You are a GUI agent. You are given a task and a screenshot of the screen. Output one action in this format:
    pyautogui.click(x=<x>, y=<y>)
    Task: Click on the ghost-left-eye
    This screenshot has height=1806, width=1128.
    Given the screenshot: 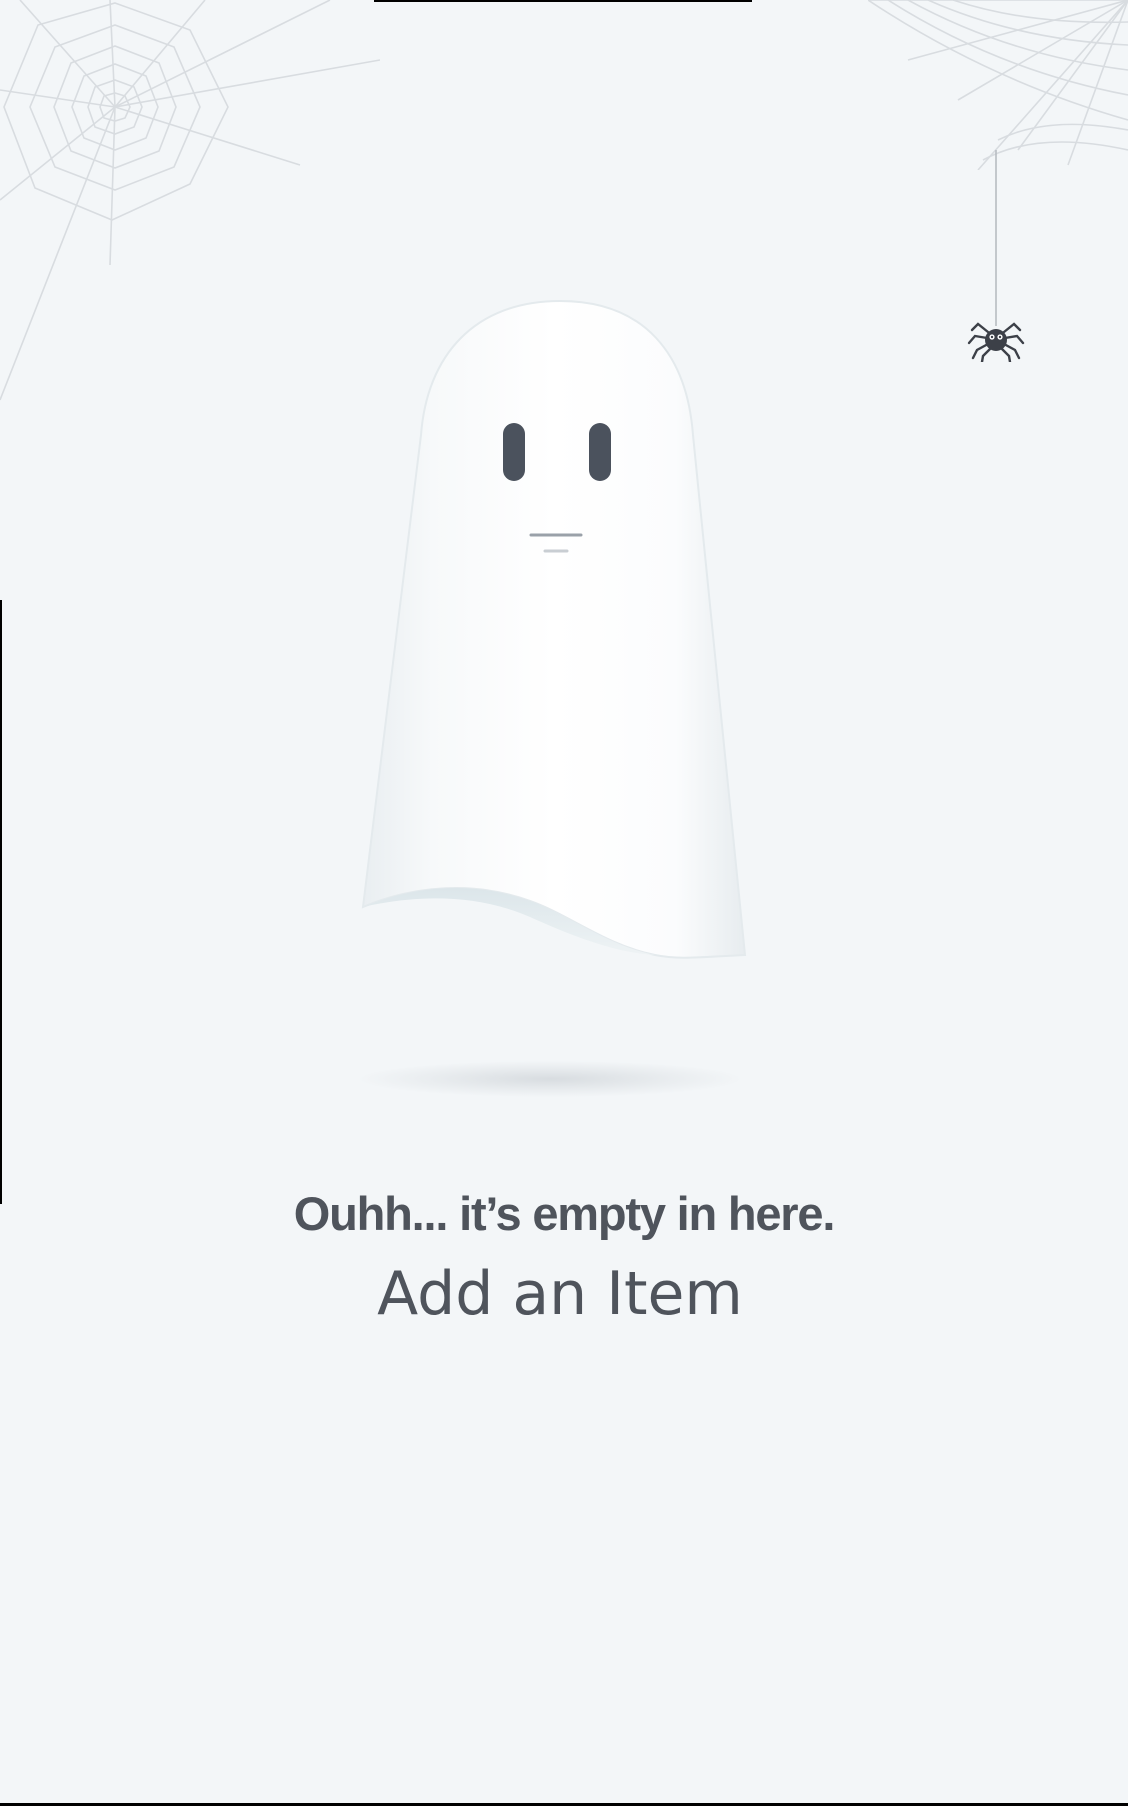 What is the action you would take?
    pyautogui.click(x=514, y=452)
    